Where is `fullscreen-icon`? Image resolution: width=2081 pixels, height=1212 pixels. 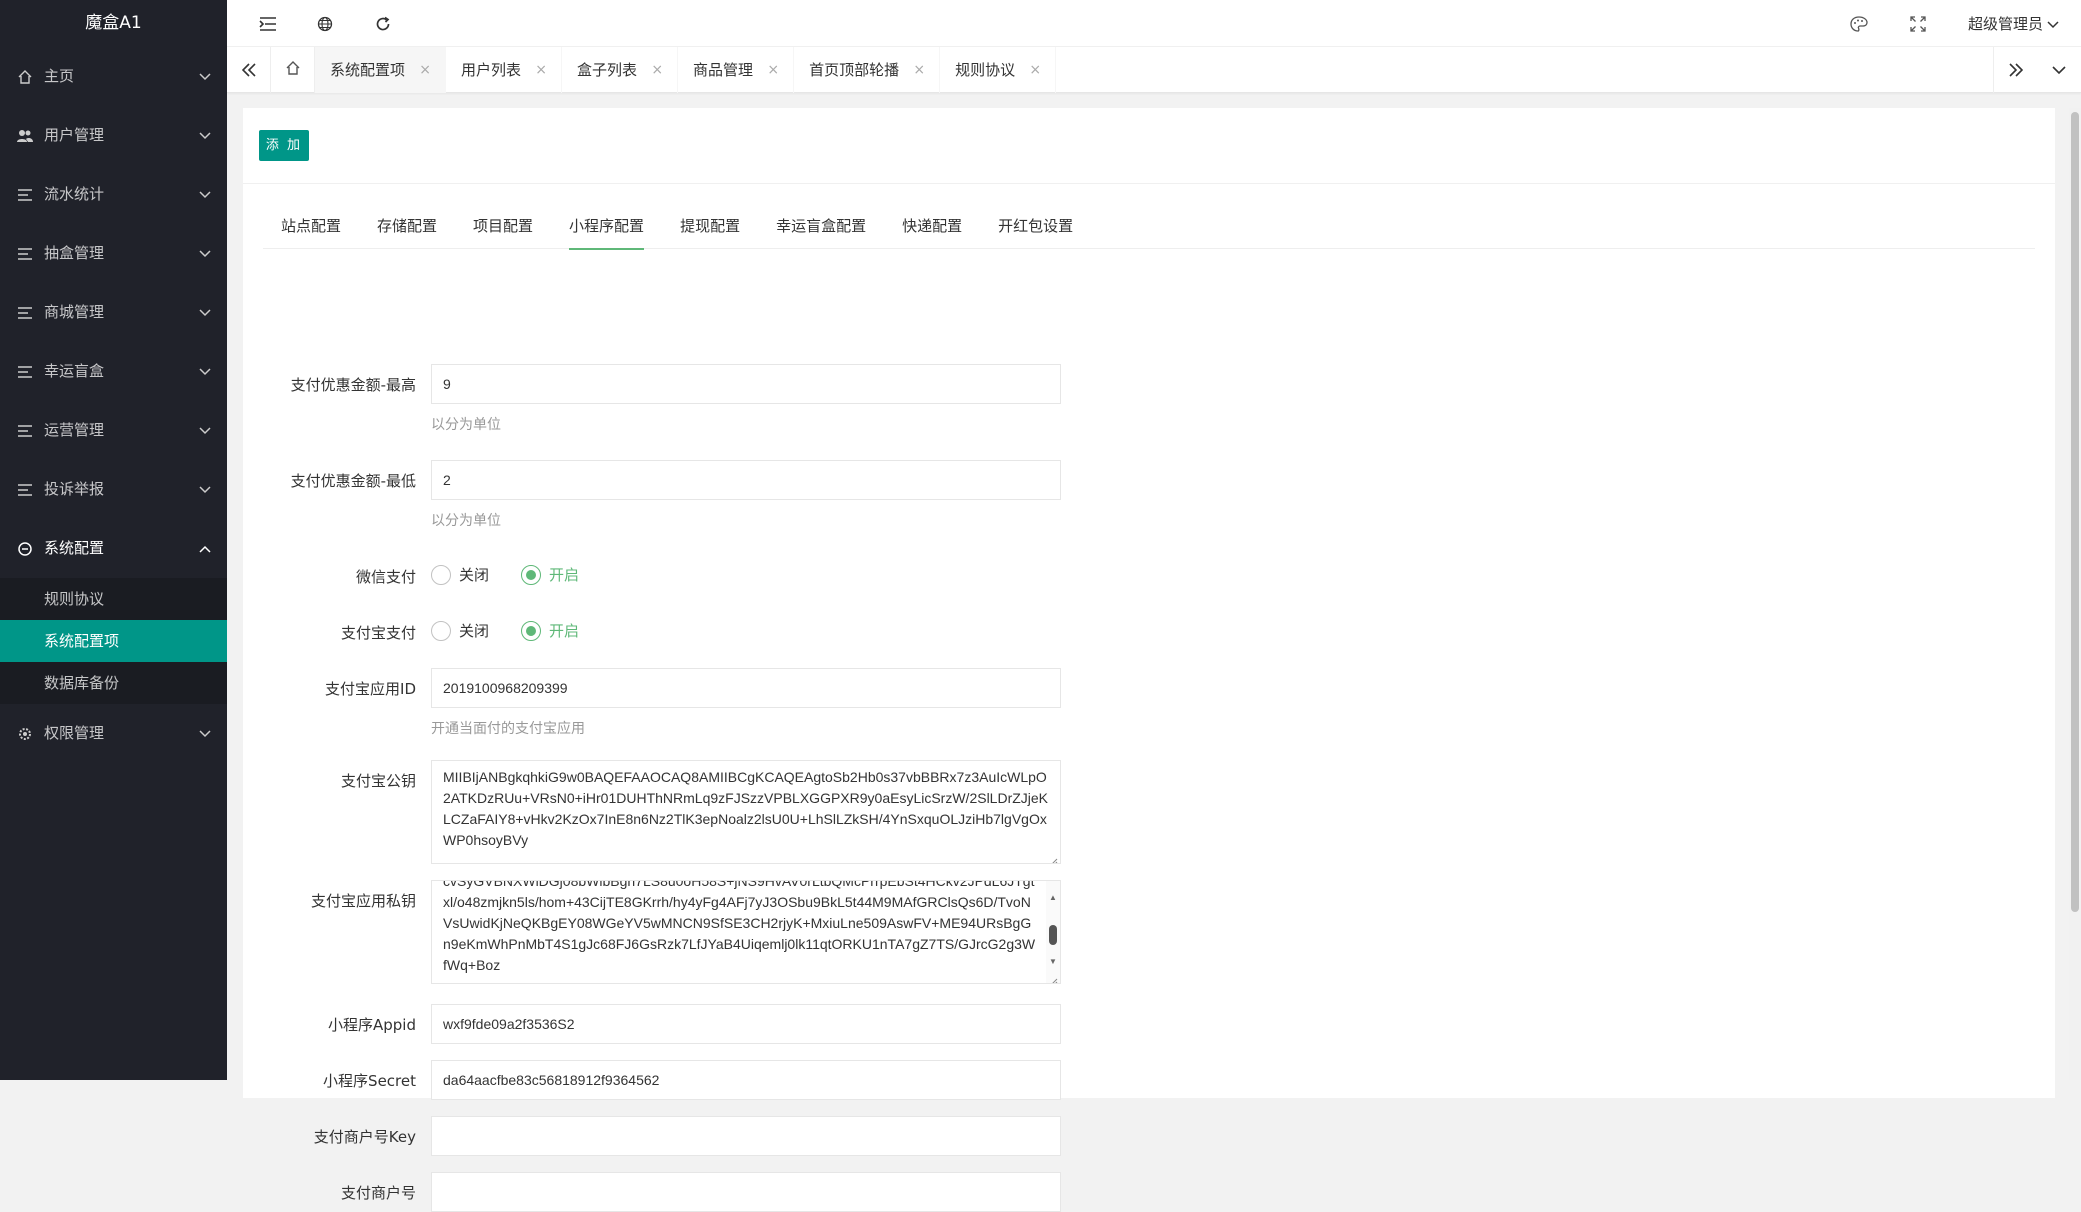
fullscreen-icon is located at coordinates (1918, 23).